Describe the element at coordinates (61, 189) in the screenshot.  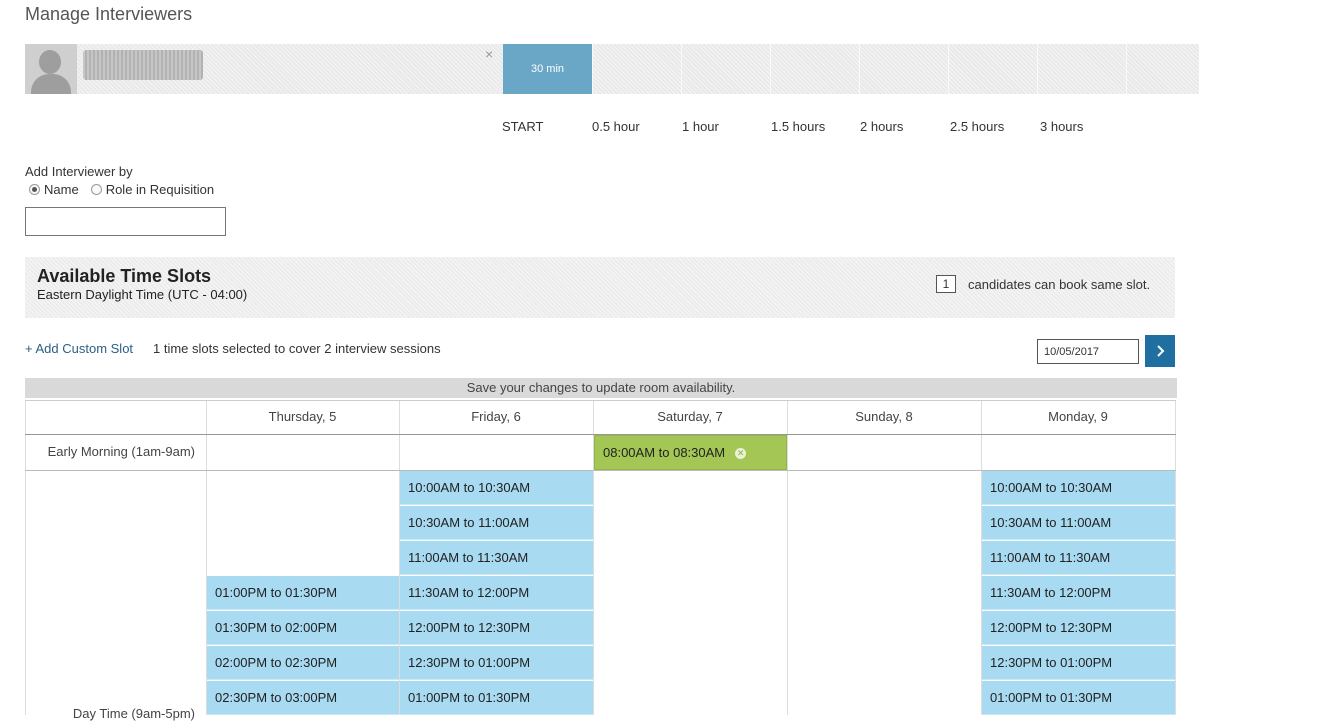
I see `radio-name-label: Name` at that location.